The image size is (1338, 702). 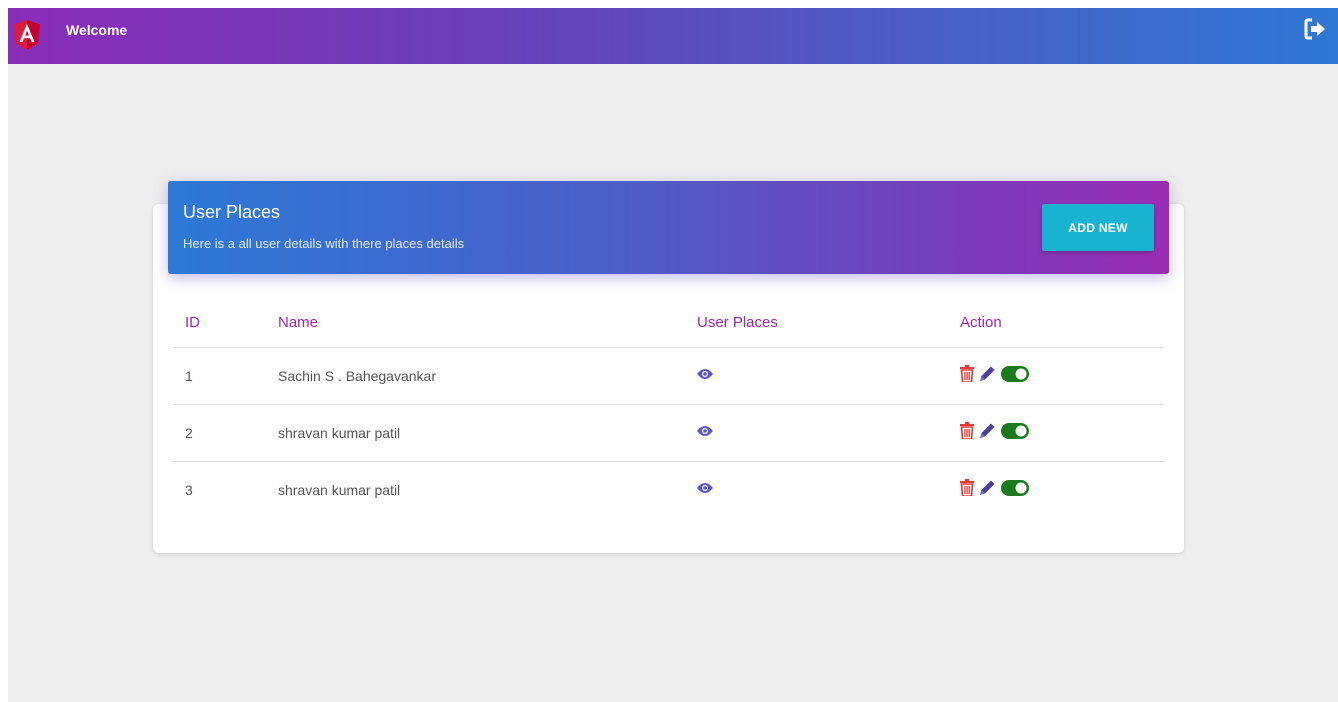 What do you see at coordinates (668, 323) in the screenshot?
I see `table-header-row: ID Name User Places Action` at bounding box center [668, 323].